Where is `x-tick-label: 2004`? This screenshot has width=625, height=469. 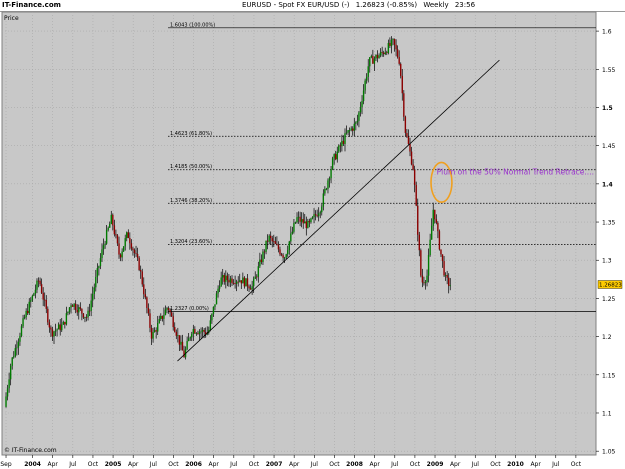
x-tick-label: 2004 is located at coordinates (32, 464).